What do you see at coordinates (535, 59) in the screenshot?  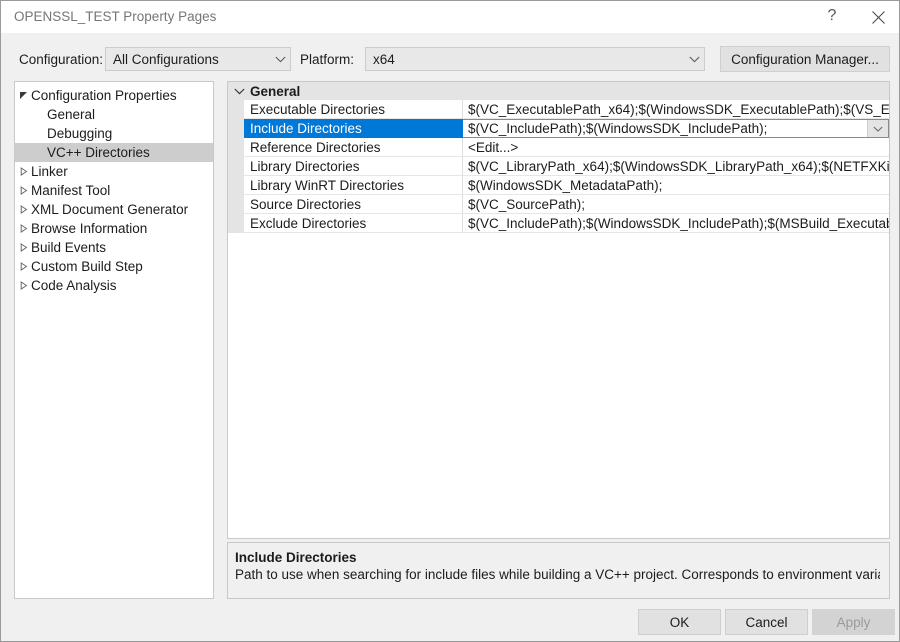 I see `platform-dropdown: x64` at bounding box center [535, 59].